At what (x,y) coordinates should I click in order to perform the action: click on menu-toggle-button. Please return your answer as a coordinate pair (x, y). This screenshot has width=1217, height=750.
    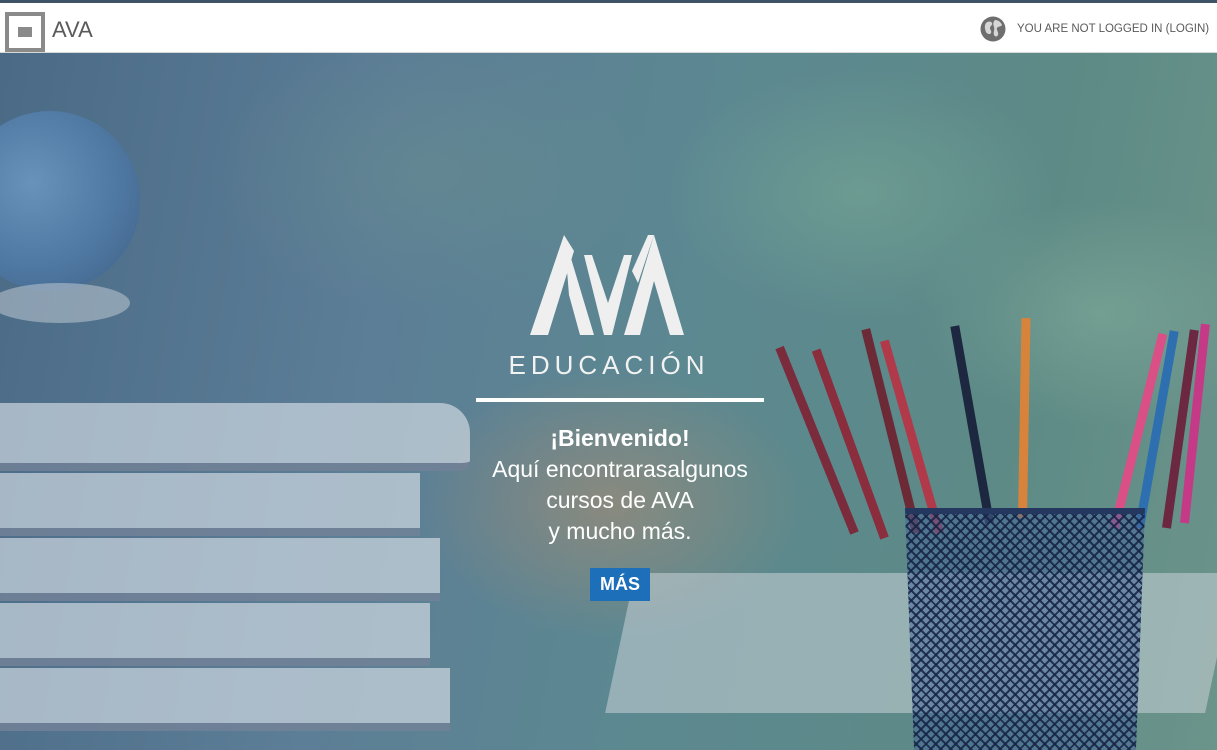
    Looking at the image, I should click on (25, 32).